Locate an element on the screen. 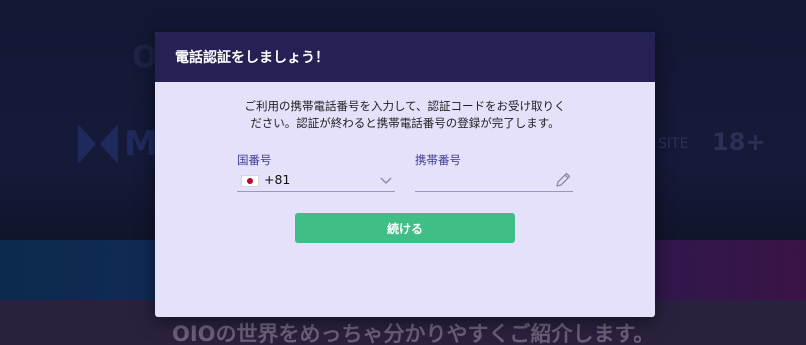 Image resolution: width=806 pixels, height=345 pixels. phone-number-control is located at coordinates (494, 181).